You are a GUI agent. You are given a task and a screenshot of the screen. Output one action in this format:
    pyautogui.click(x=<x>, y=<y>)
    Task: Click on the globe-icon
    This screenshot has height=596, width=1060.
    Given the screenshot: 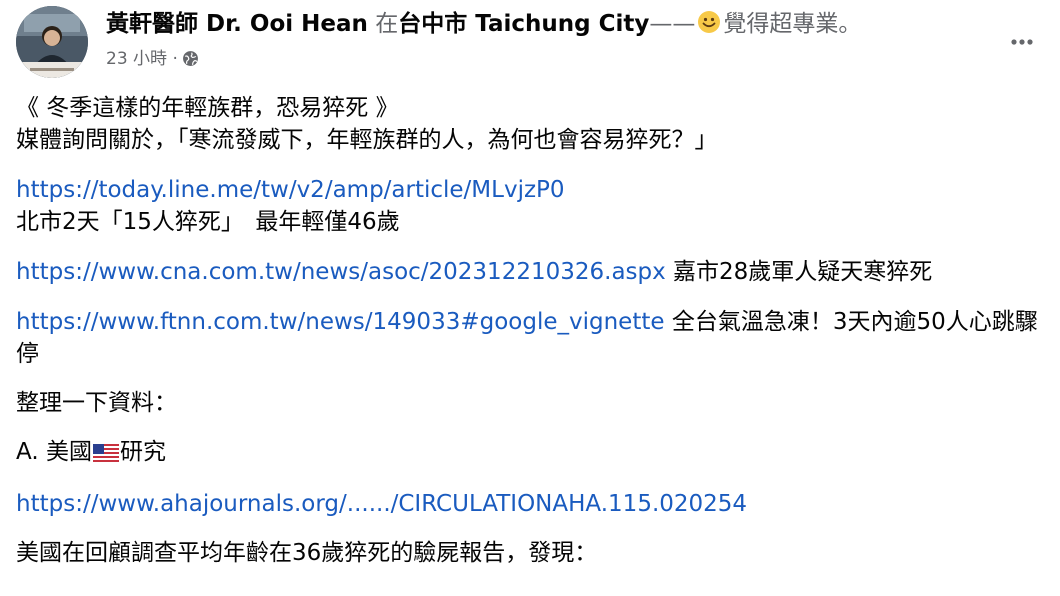 What is the action you would take?
    pyautogui.click(x=190, y=62)
    